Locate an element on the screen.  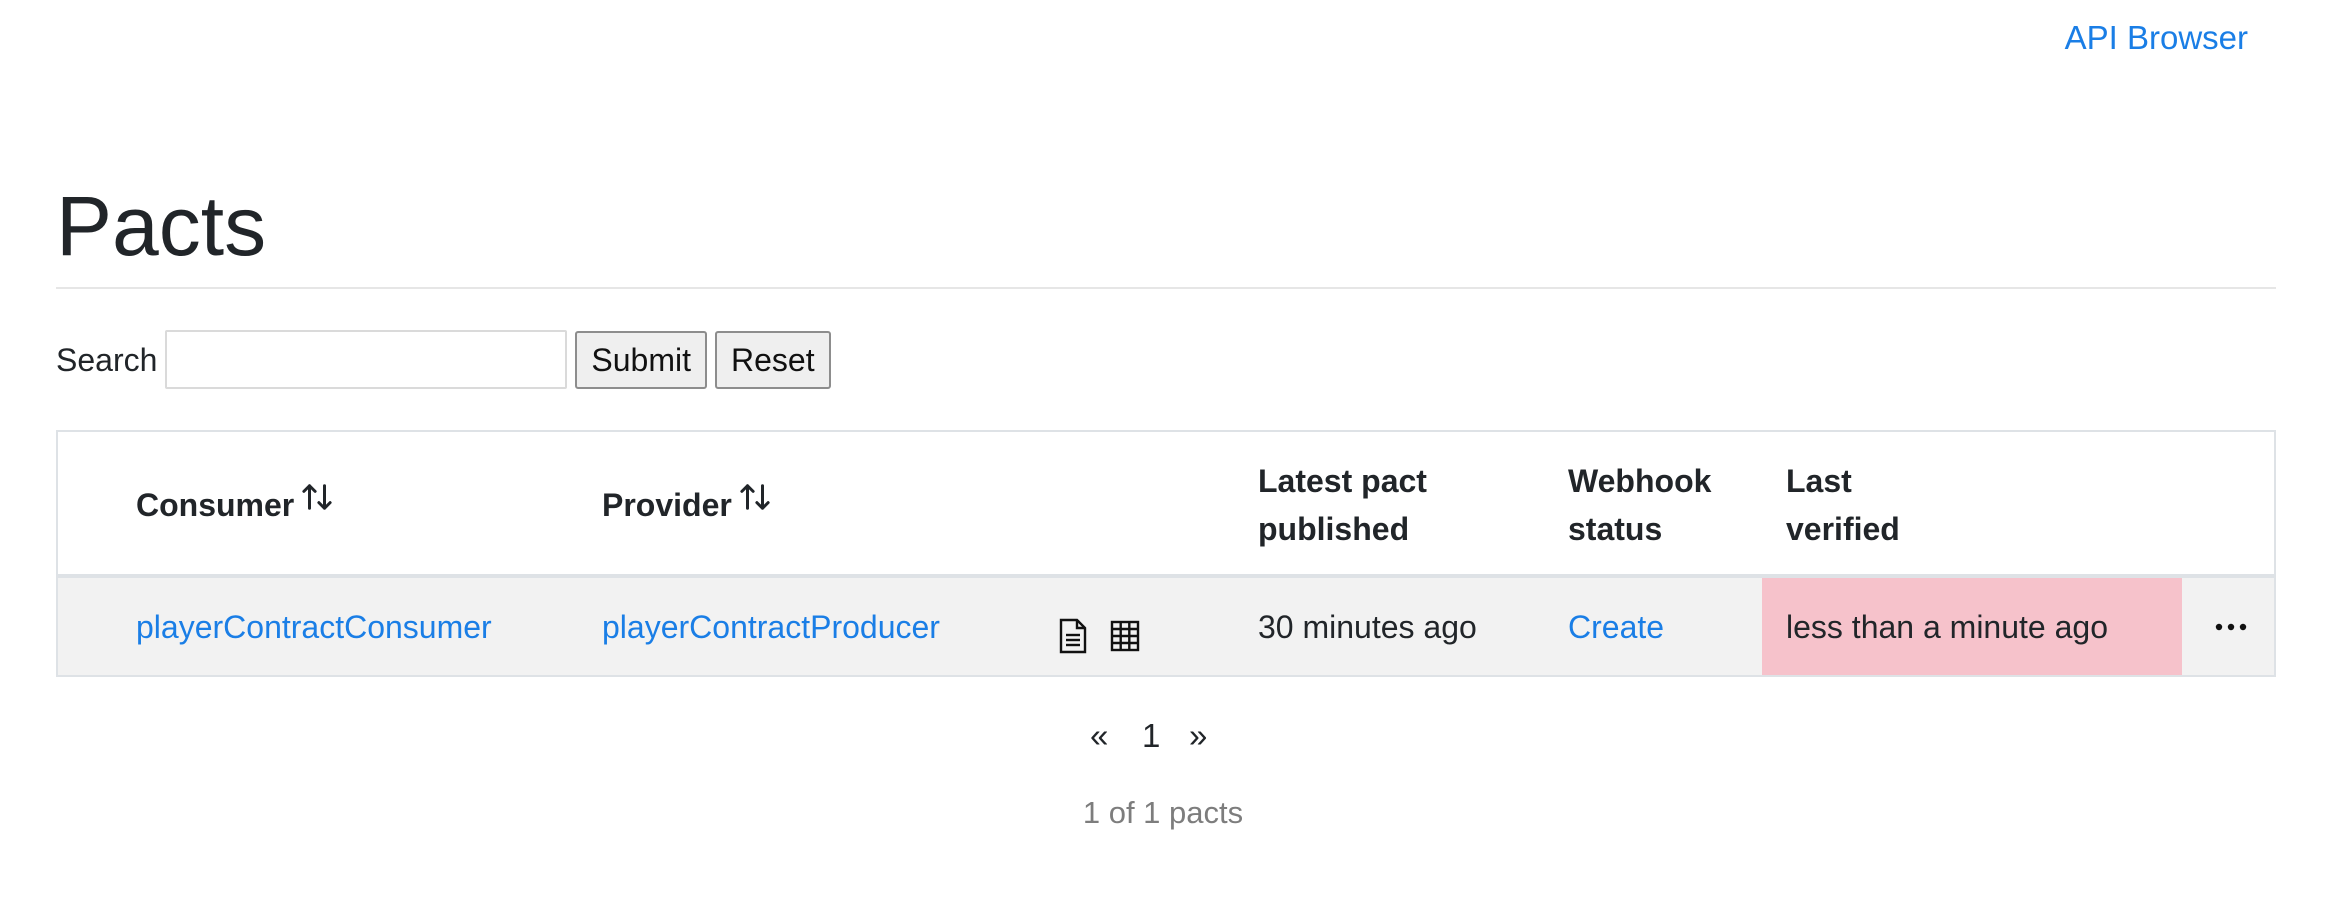
column-header-last-verified-line2: verified is located at coordinates (1843, 529).